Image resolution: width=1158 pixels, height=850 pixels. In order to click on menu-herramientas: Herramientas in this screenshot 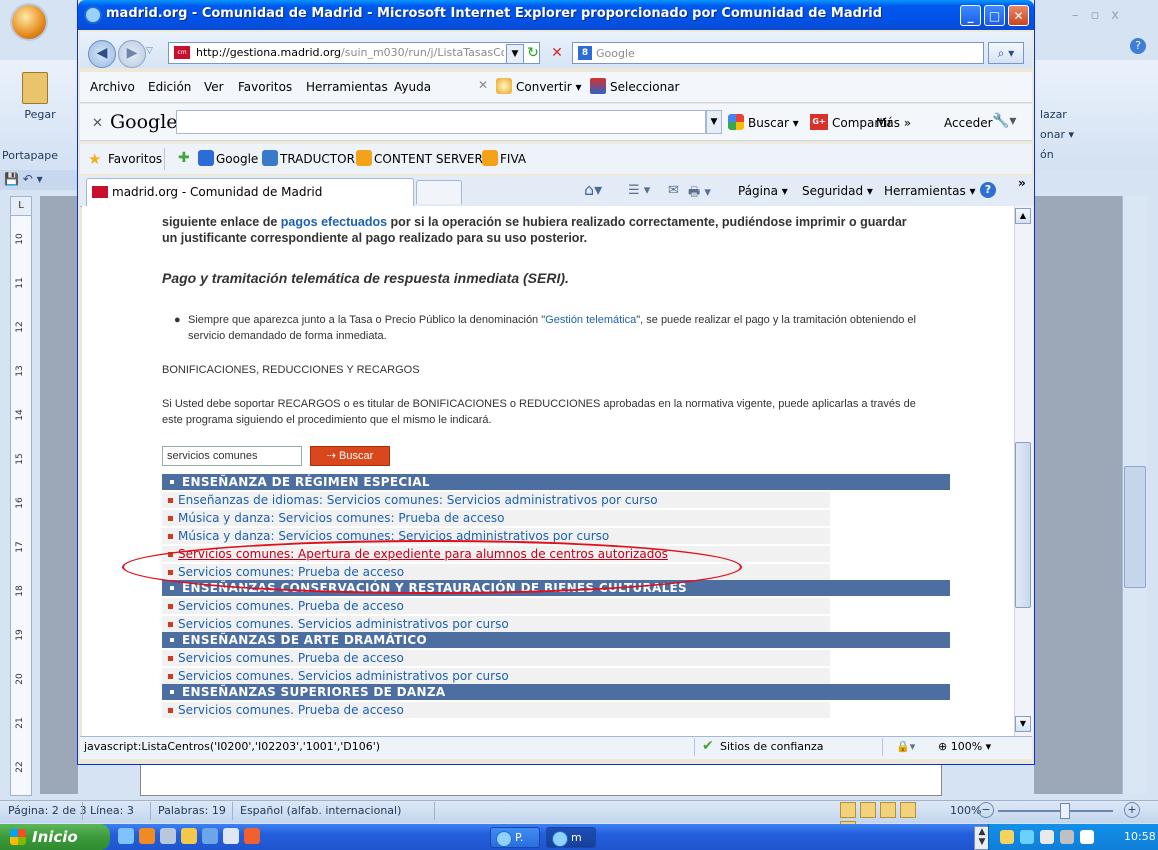, I will do `click(347, 87)`.